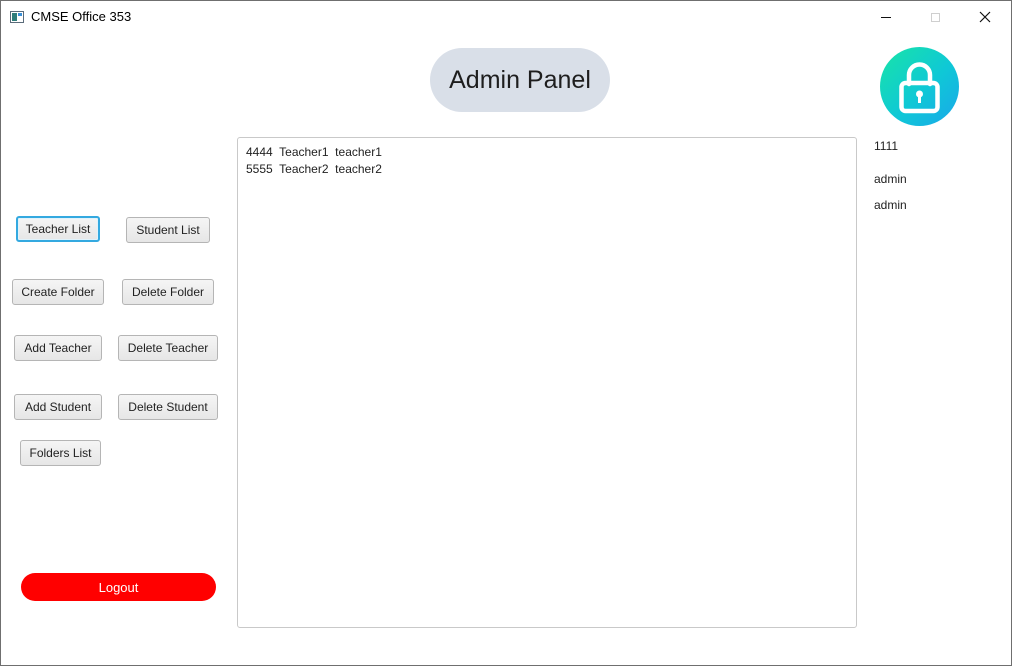 The width and height of the screenshot is (1012, 666). Describe the element at coordinates (58, 229) in the screenshot. I see `teacher-list-button: Teacher List` at that location.